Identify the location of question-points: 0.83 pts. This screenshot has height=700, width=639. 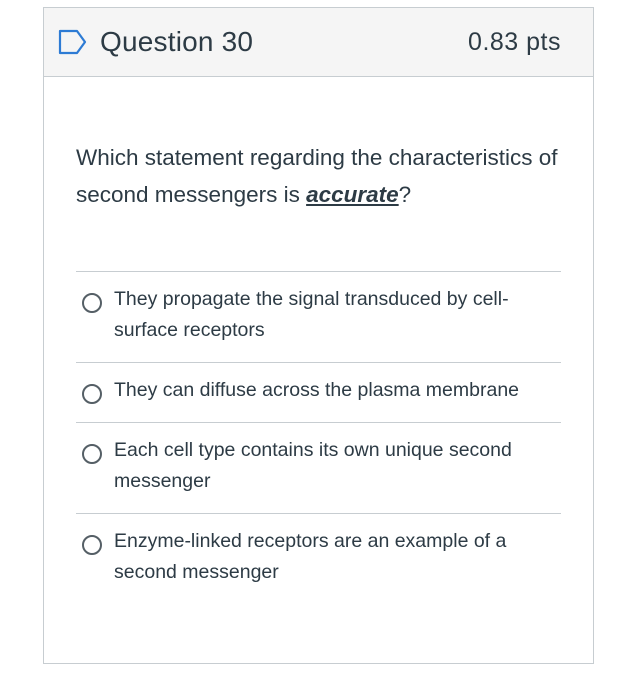
(514, 41).